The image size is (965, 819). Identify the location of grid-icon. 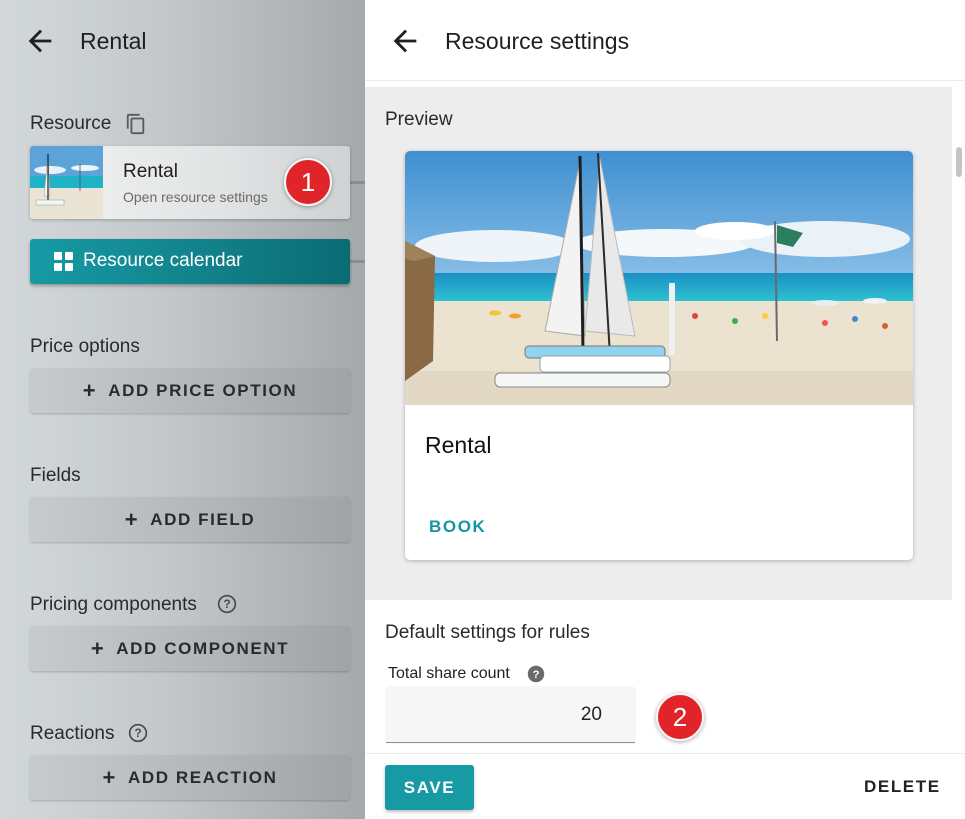
(63, 261).